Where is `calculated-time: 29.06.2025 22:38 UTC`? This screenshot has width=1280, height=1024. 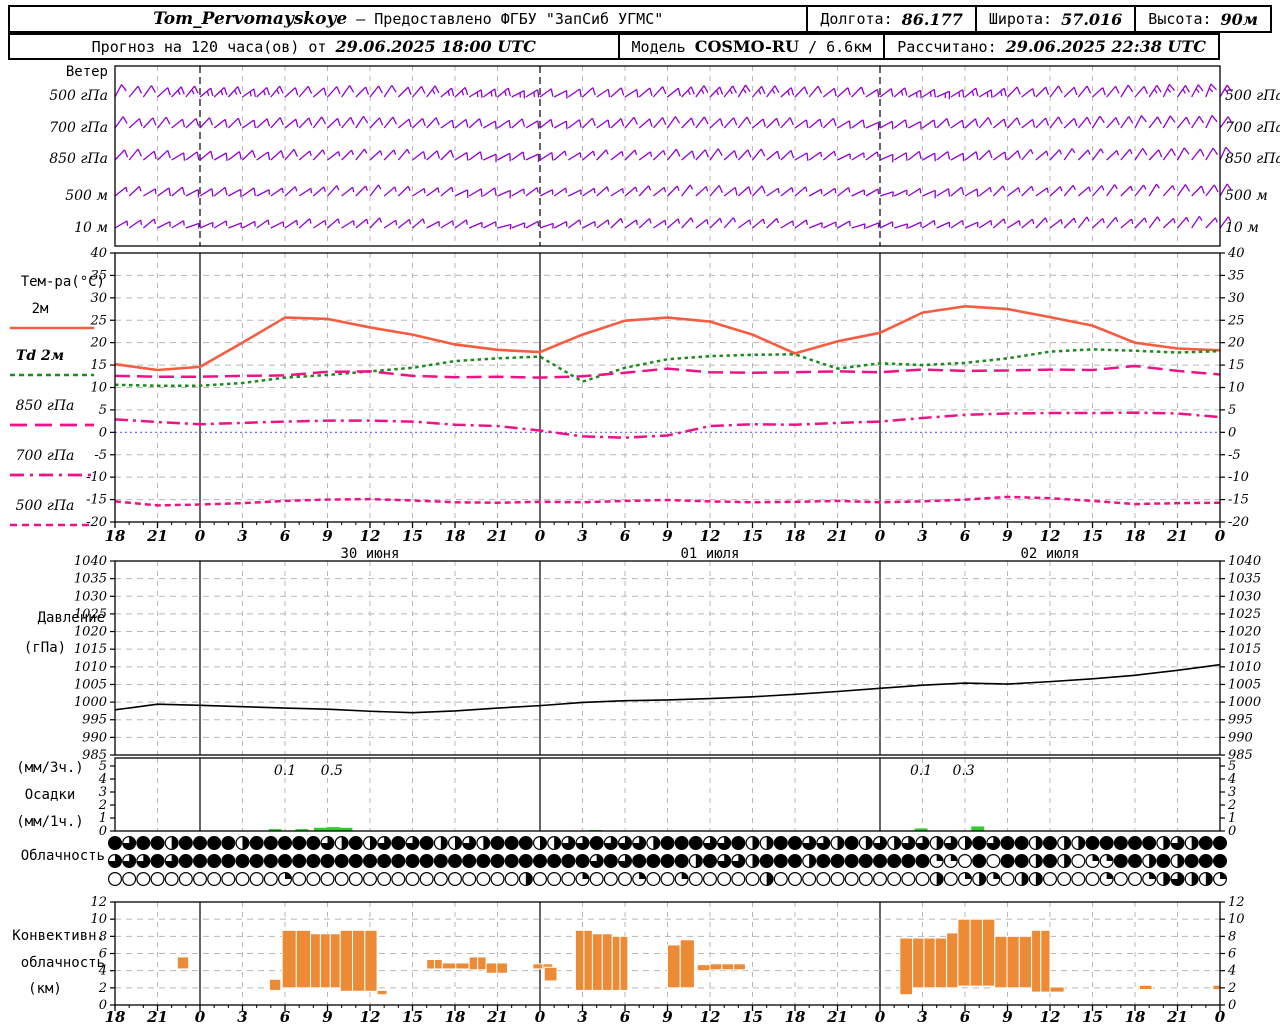
calculated-time: 29.06.2025 22:38 UTC is located at coordinates (1105, 46).